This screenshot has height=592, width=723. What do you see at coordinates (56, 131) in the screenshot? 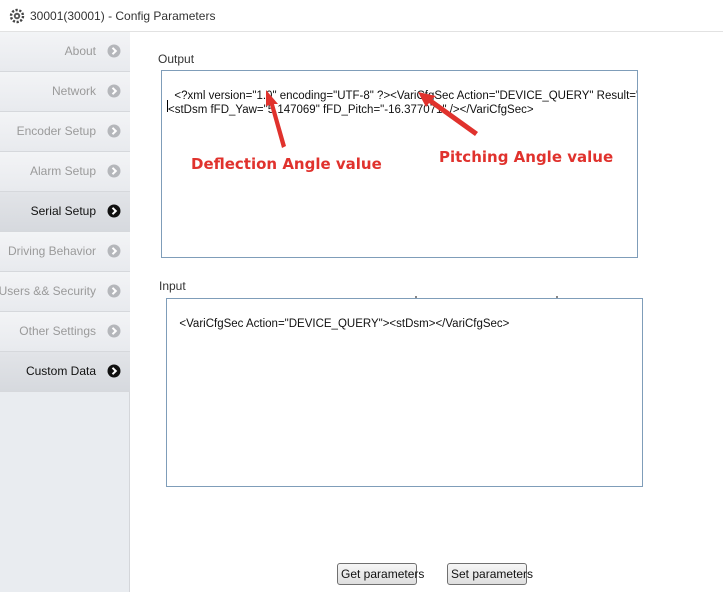
I see `sidebar-item-label: Encoder Setup` at bounding box center [56, 131].